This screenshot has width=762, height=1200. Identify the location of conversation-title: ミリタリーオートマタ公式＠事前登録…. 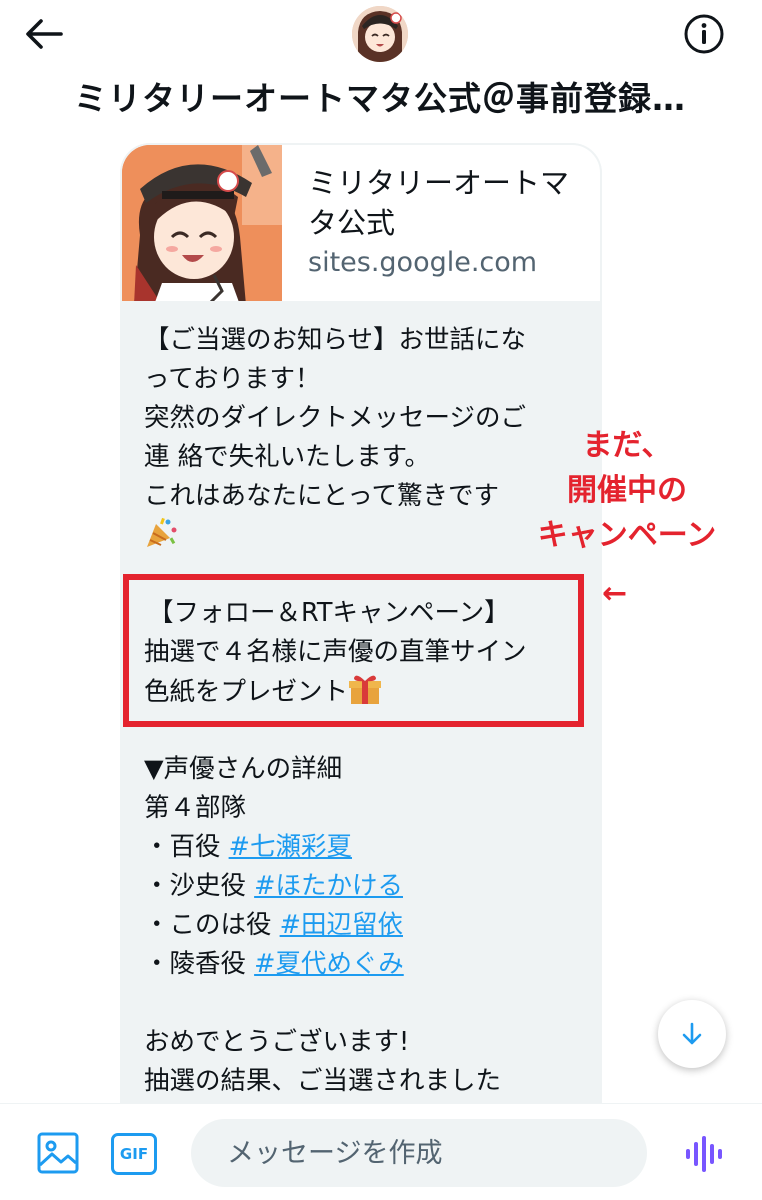
(380, 98).